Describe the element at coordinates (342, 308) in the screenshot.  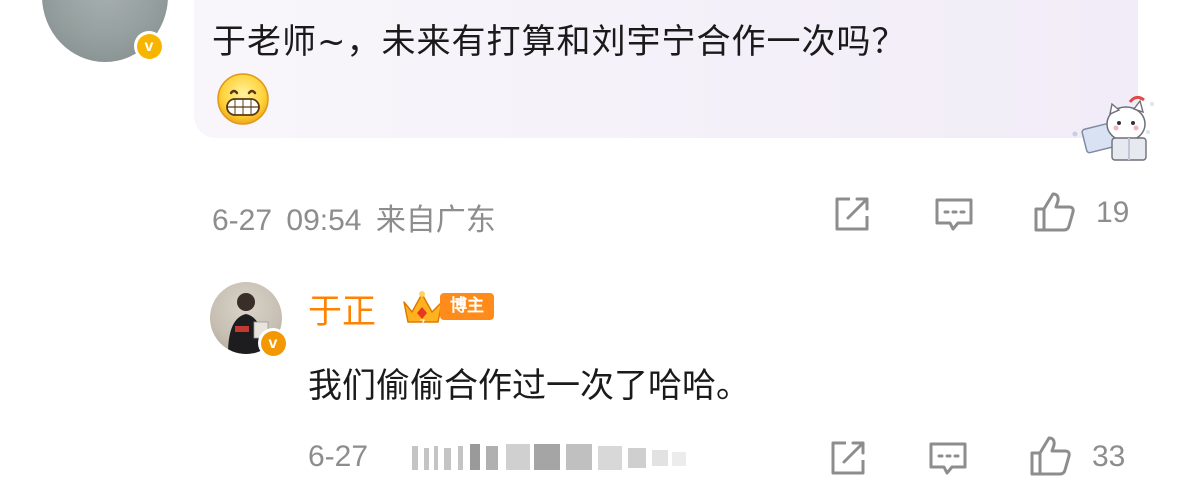
I see `reply-author-name: 于正` at that location.